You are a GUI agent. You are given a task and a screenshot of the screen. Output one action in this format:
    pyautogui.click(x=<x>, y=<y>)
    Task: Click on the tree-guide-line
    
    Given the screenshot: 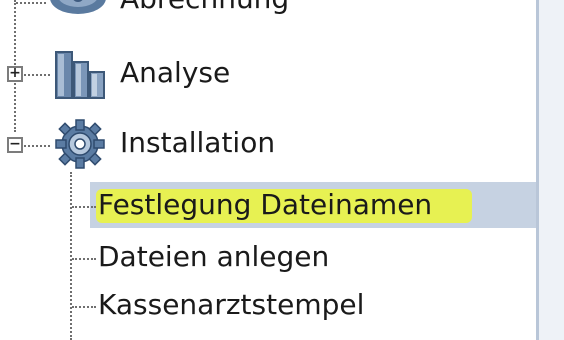 What is the action you would take?
    pyautogui.click(x=71, y=256)
    